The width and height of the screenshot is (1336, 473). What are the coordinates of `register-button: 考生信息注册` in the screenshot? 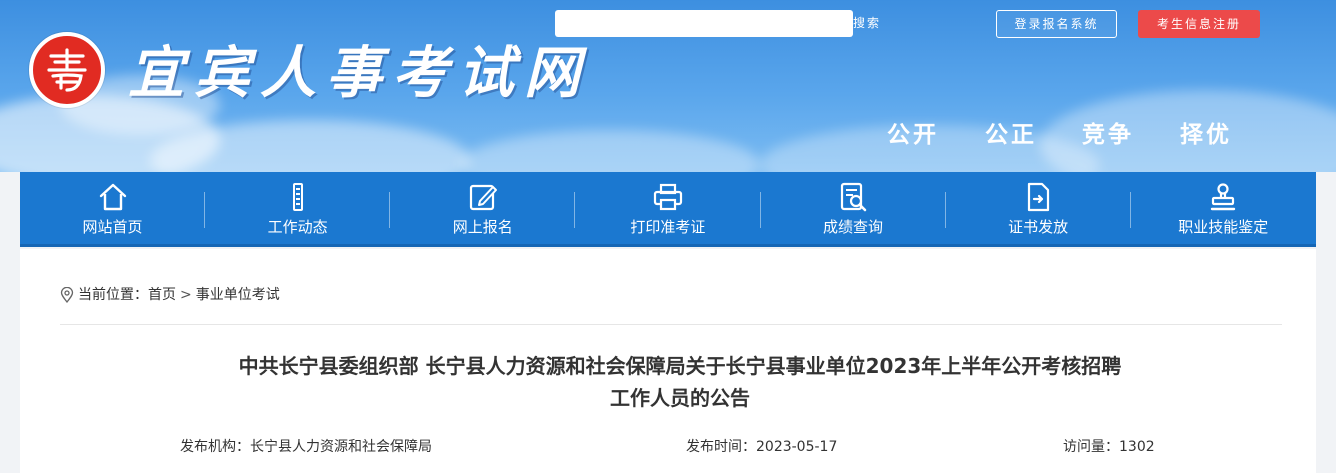 It's located at (1199, 24).